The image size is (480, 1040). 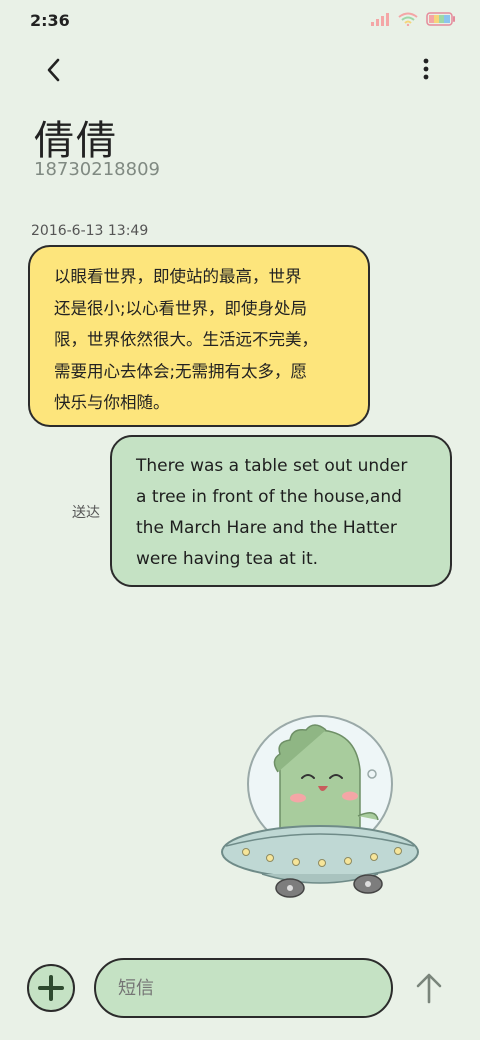 I want to click on message-line: 以眼看世界，即使站的最高，世界, so click(x=178, y=276).